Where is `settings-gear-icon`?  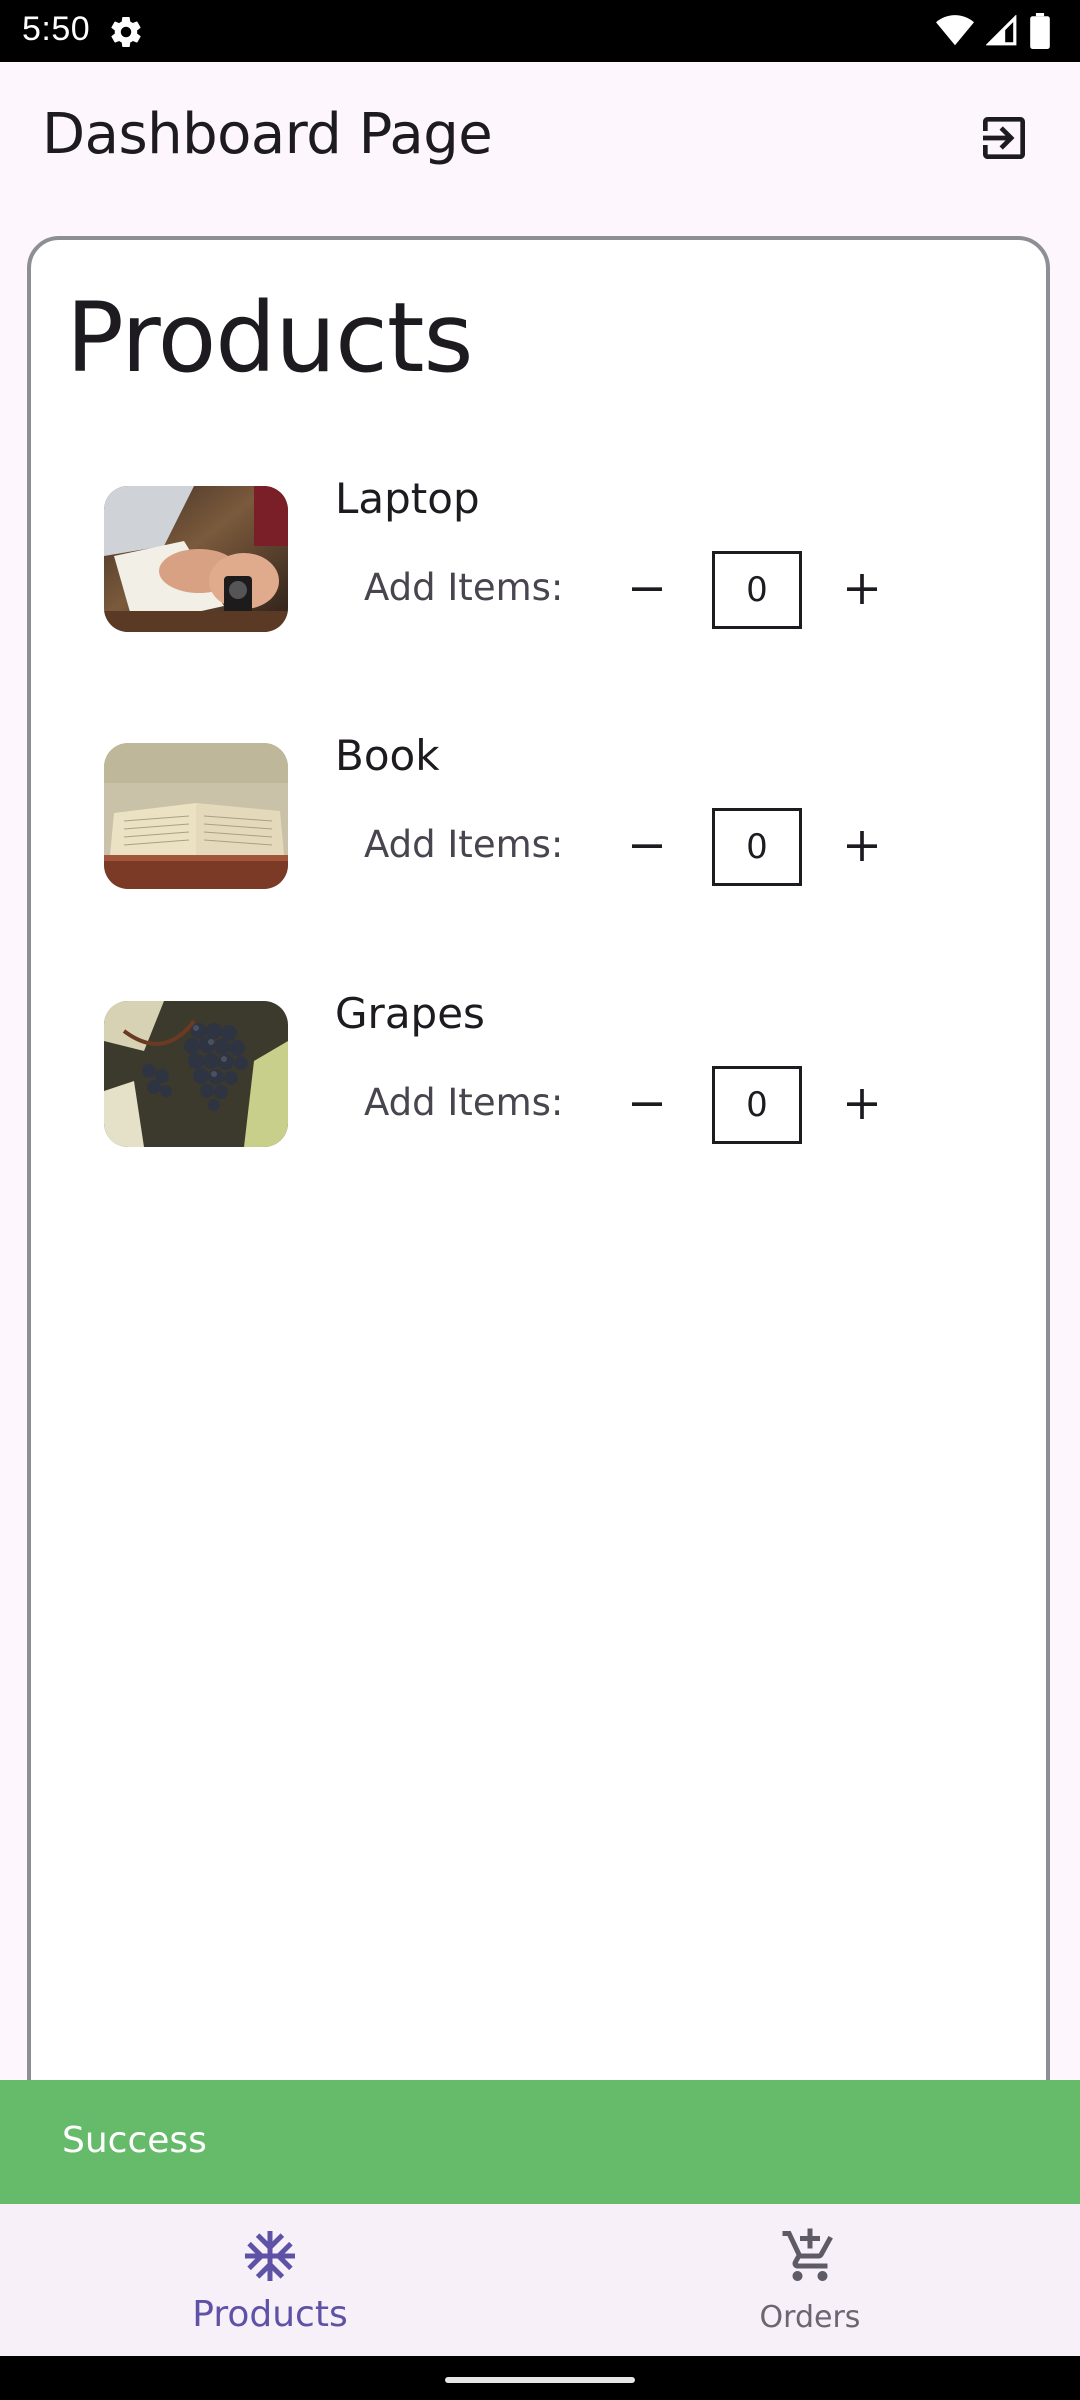 settings-gear-icon is located at coordinates (126, 32).